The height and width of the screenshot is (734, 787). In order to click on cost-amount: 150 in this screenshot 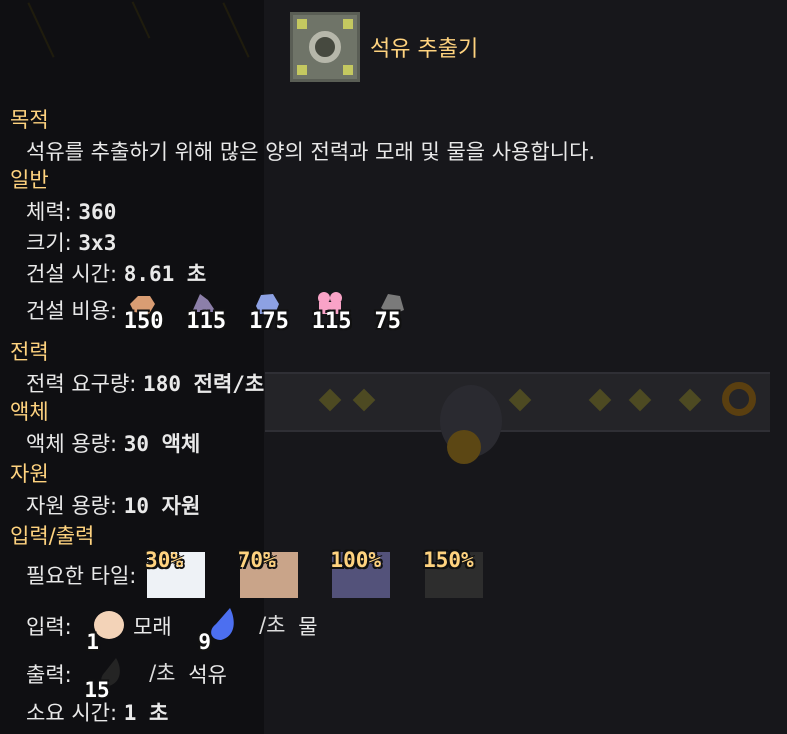, I will do `click(143, 321)`.